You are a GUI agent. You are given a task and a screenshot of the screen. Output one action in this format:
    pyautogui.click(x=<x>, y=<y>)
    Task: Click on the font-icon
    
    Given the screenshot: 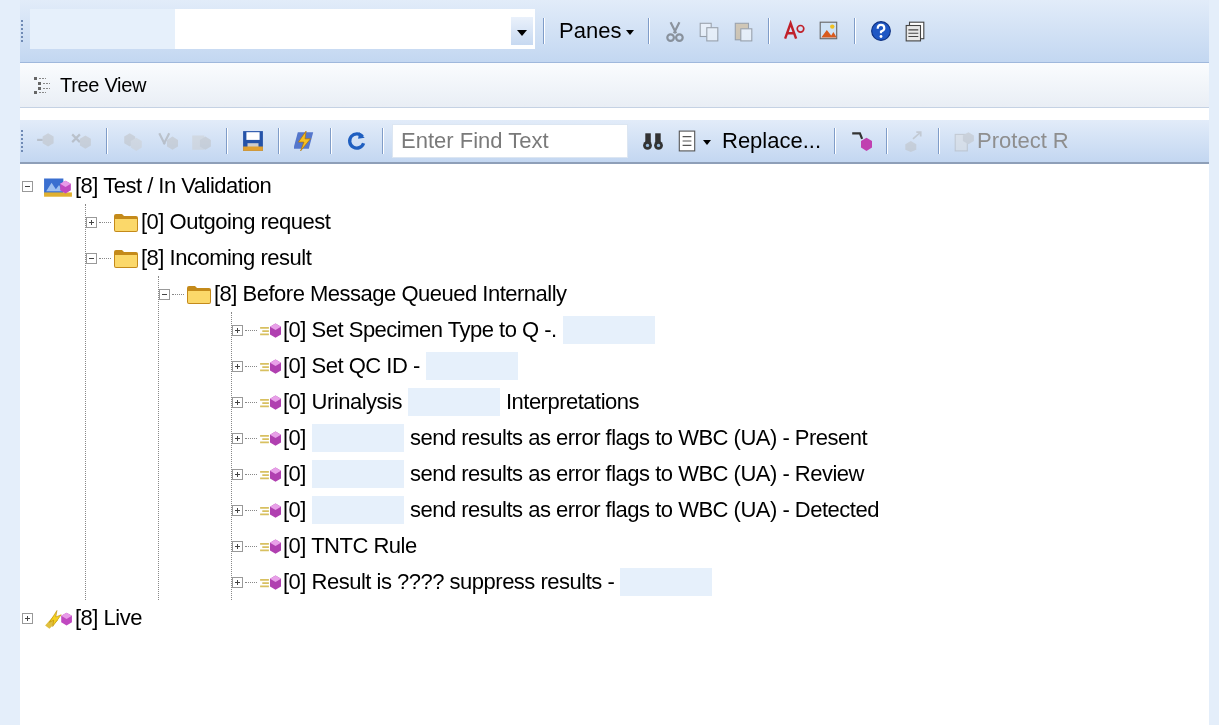 What is the action you would take?
    pyautogui.click(x=795, y=31)
    